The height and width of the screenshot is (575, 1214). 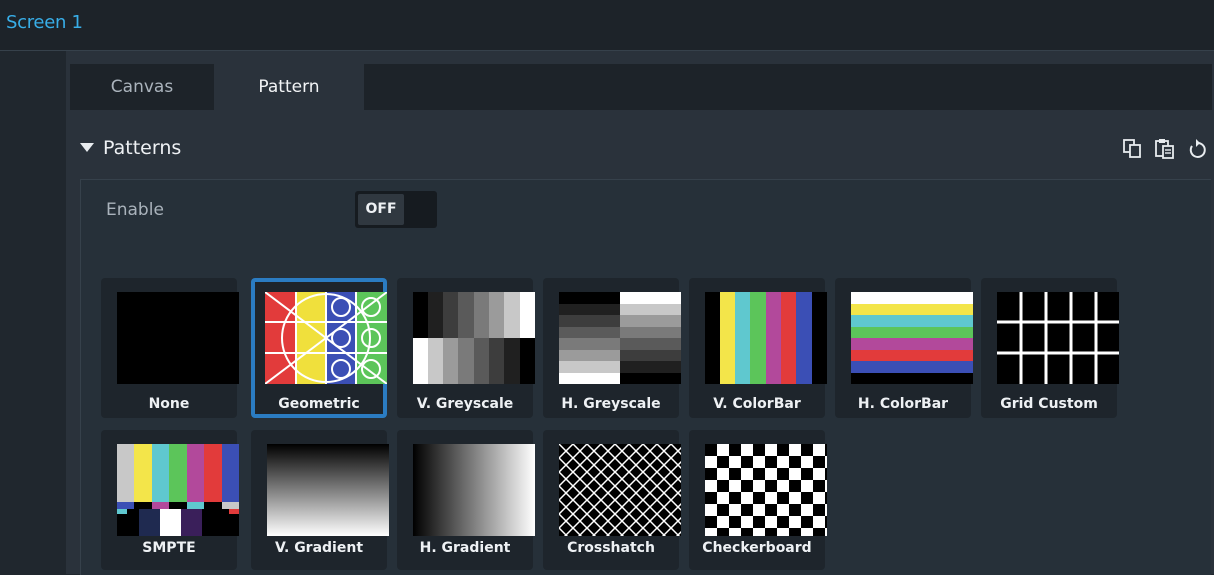 I want to click on pattern-tile-h-colorbar: H. ColorBar, so click(x=904, y=348).